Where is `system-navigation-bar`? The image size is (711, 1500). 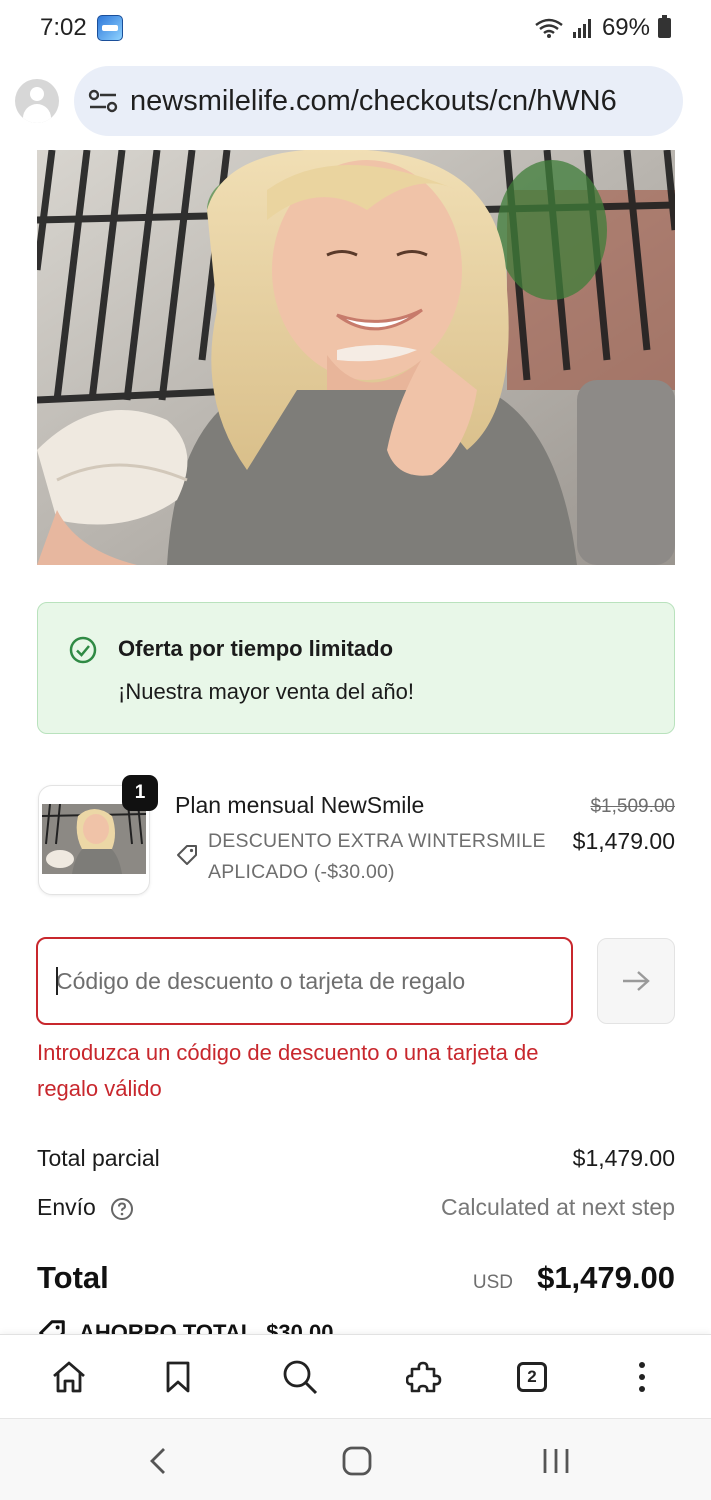 system-navigation-bar is located at coordinates (355, 1459).